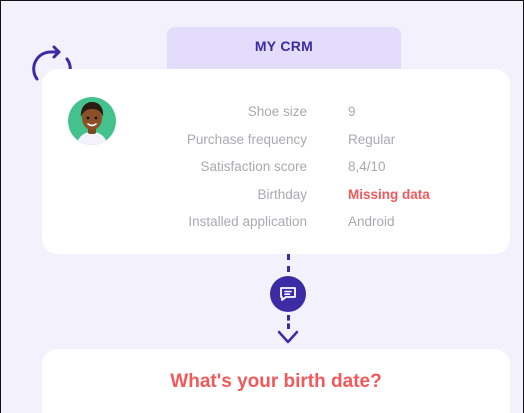  I want to click on user-avatar, so click(92, 121).